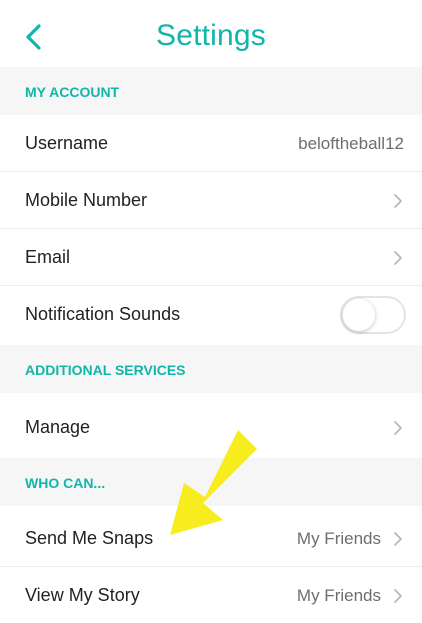 The height and width of the screenshot is (623, 422). Describe the element at coordinates (48, 257) in the screenshot. I see `row-label: Email` at that location.